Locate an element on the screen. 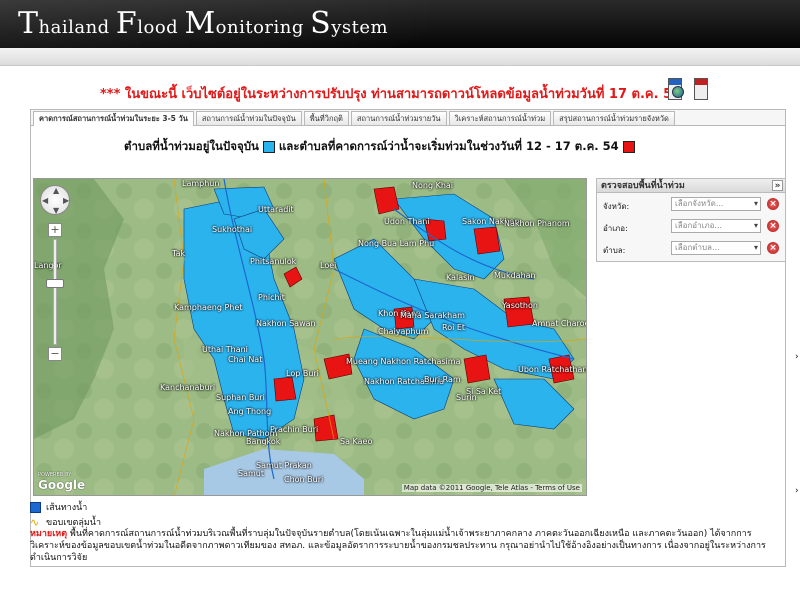  map-place-label: Sa Kaeo is located at coordinates (356, 441).